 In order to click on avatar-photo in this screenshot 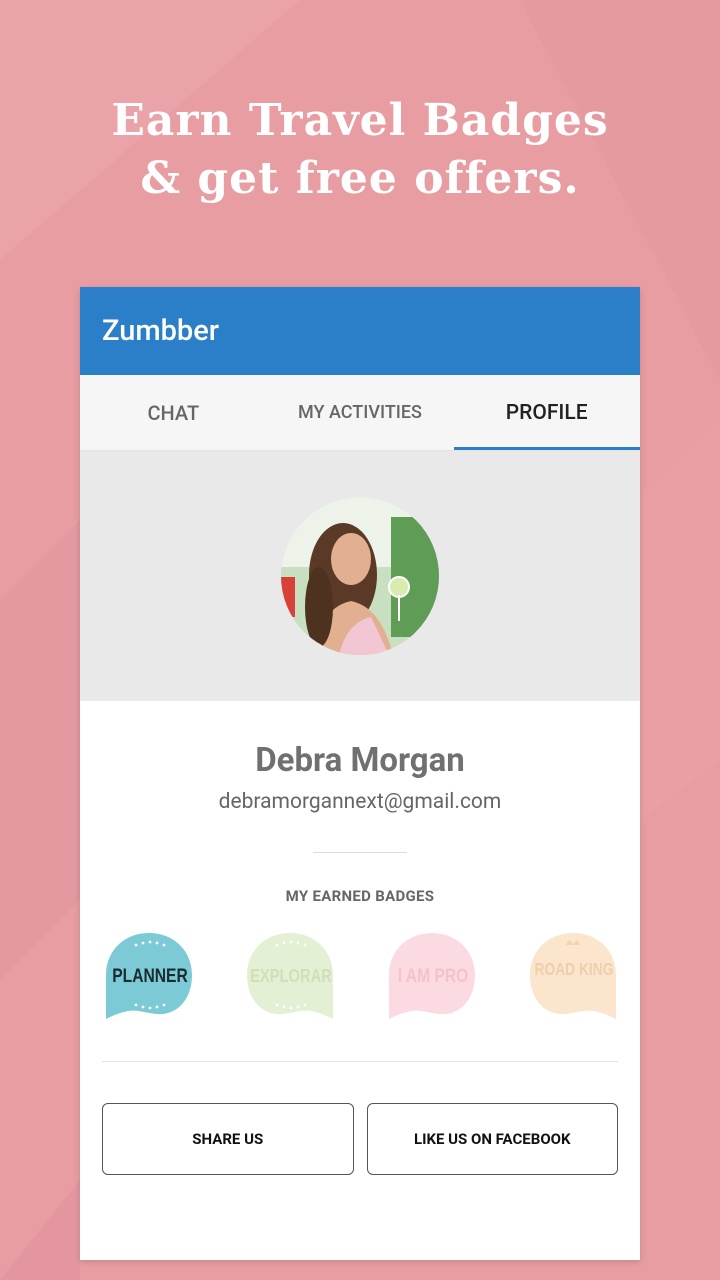, I will do `click(360, 576)`.